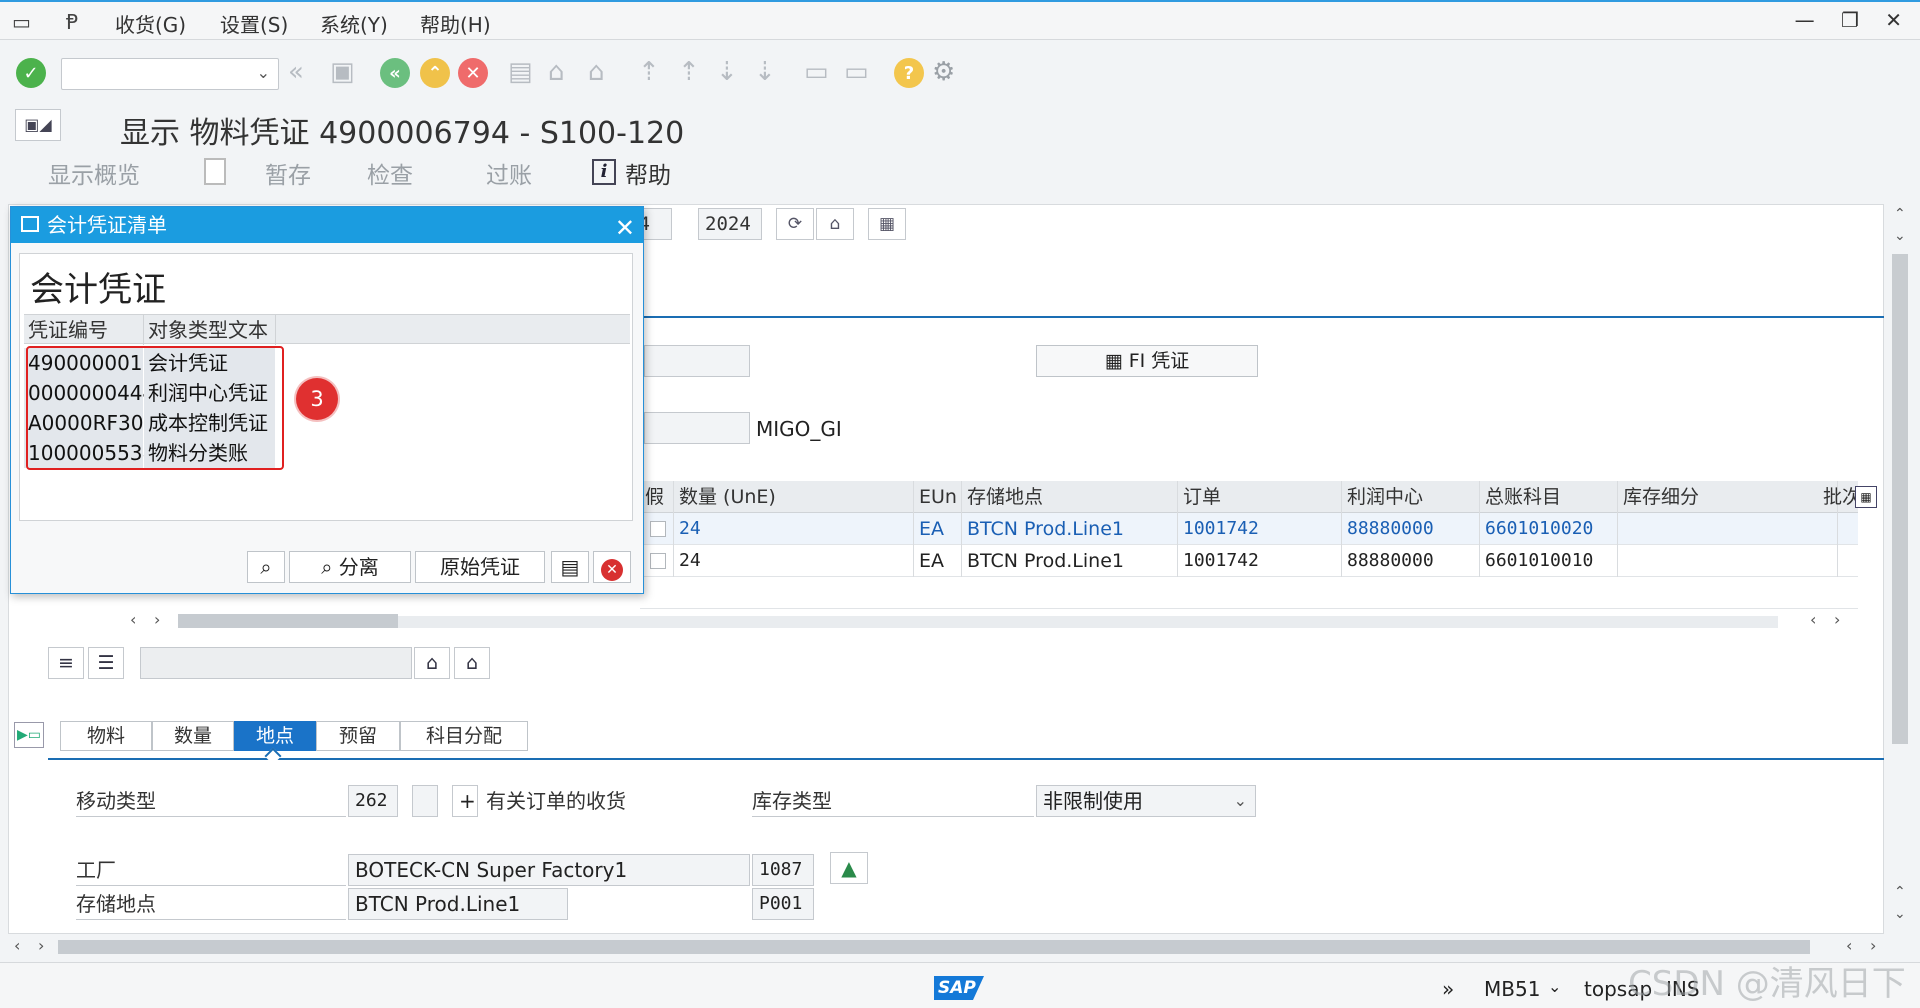 This screenshot has width=1920, height=1008. What do you see at coordinates (327, 329) in the screenshot?
I see `list-header: 凭证编号 对象类型文本` at bounding box center [327, 329].